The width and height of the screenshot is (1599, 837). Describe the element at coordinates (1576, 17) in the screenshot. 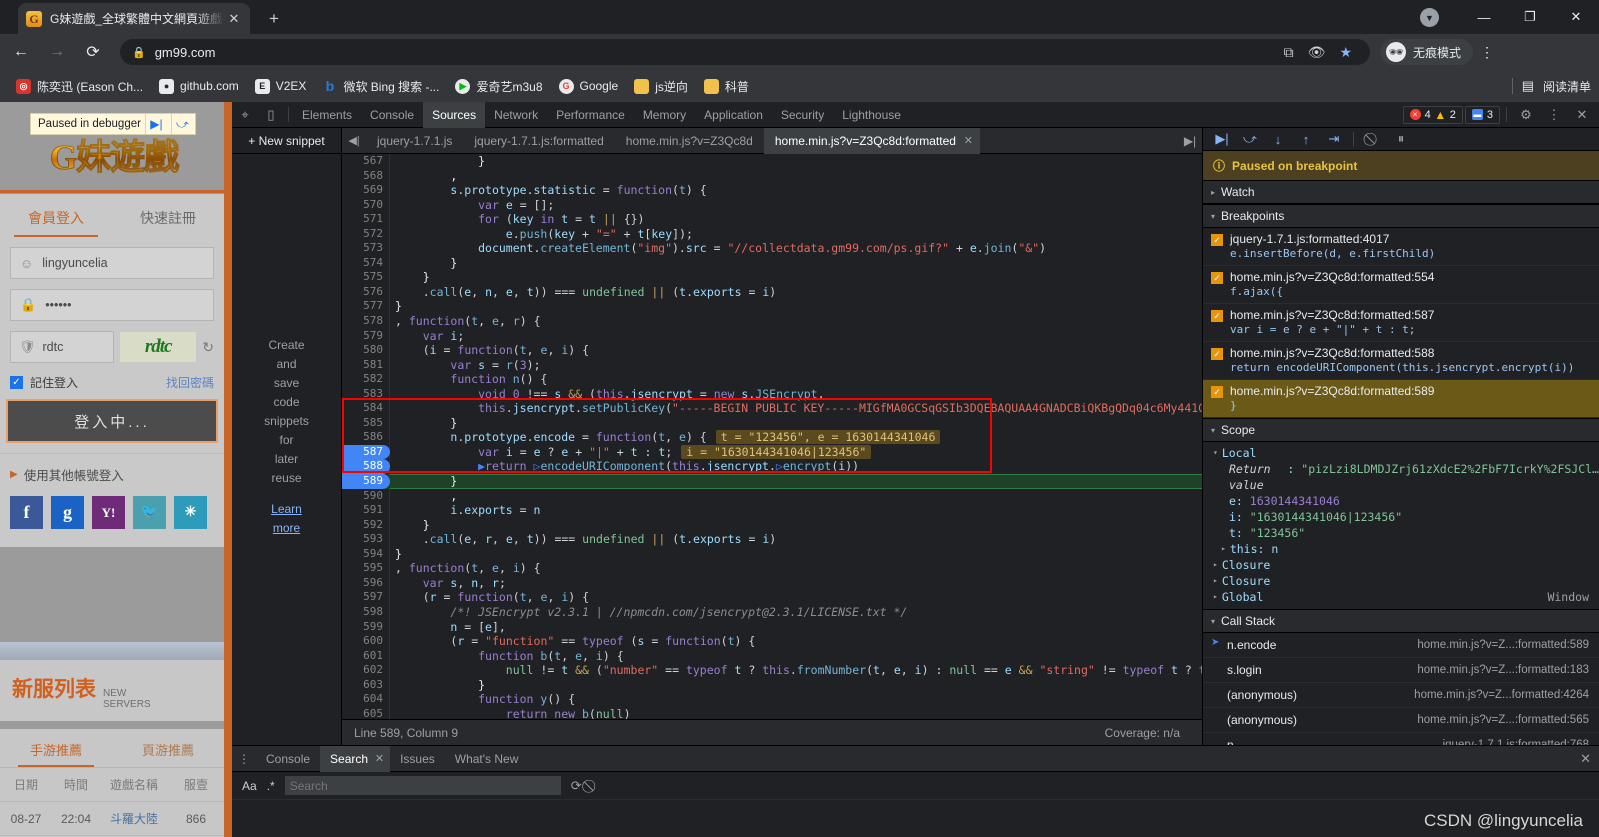

I see `window-close-icon: ✕` at that location.